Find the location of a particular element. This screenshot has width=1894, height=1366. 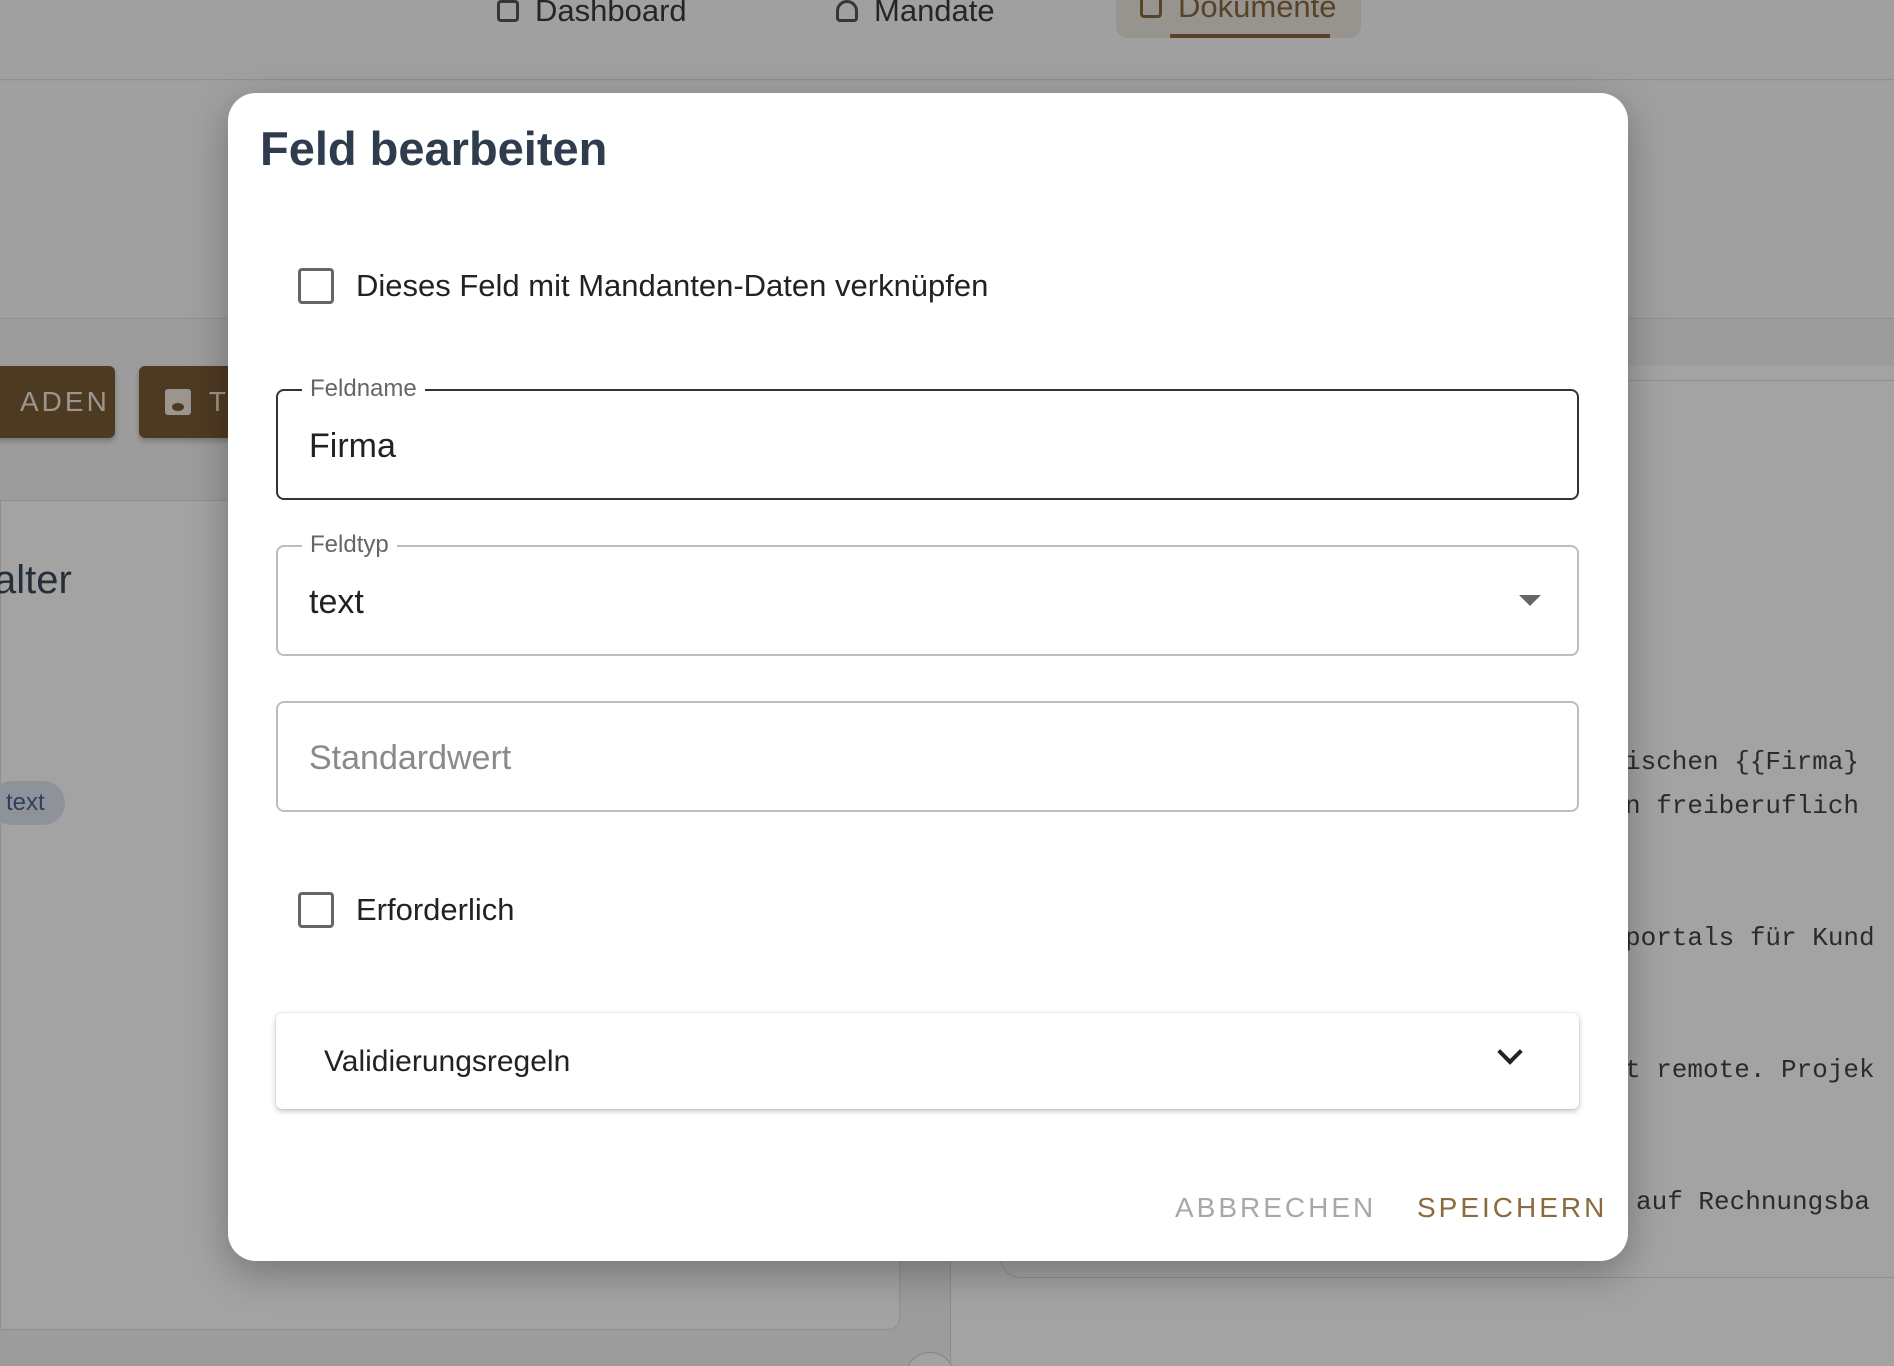

fieldname-input: Feldname Firma is located at coordinates (927, 437).